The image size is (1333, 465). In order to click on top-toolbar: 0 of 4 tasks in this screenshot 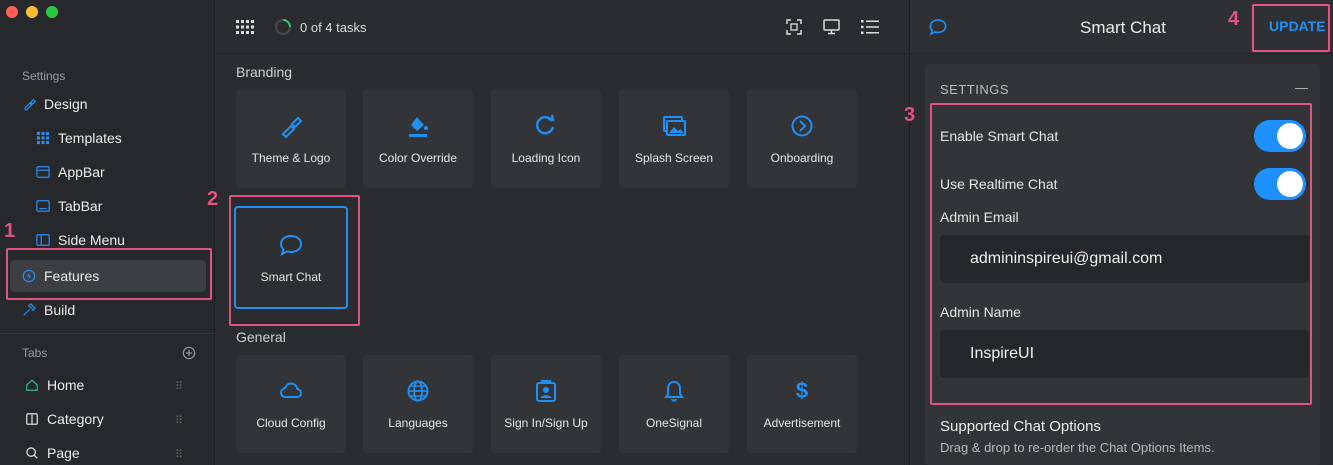, I will do `click(562, 27)`.